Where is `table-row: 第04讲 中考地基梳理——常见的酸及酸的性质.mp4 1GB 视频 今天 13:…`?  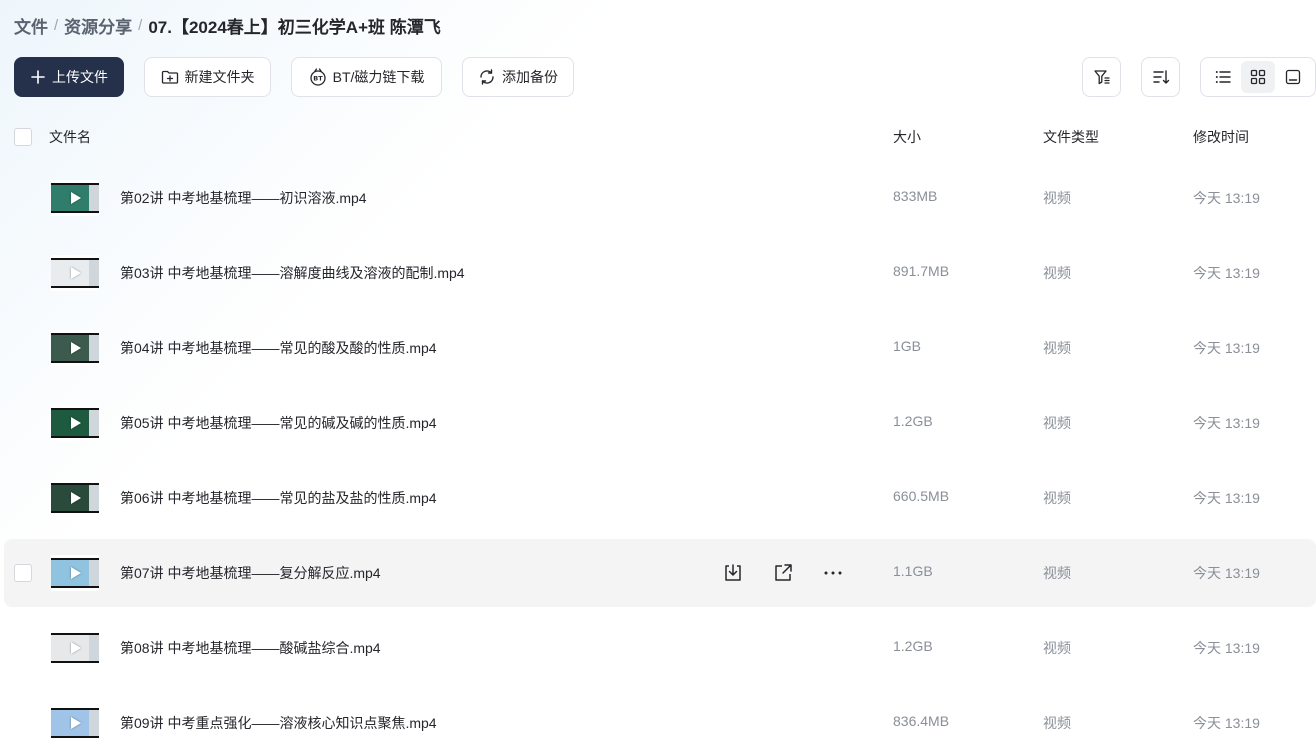 table-row: 第04讲 中考地基梳理——常见的酸及酸的性质.mp4 1GB 视频 今天 13:… is located at coordinates (660, 348).